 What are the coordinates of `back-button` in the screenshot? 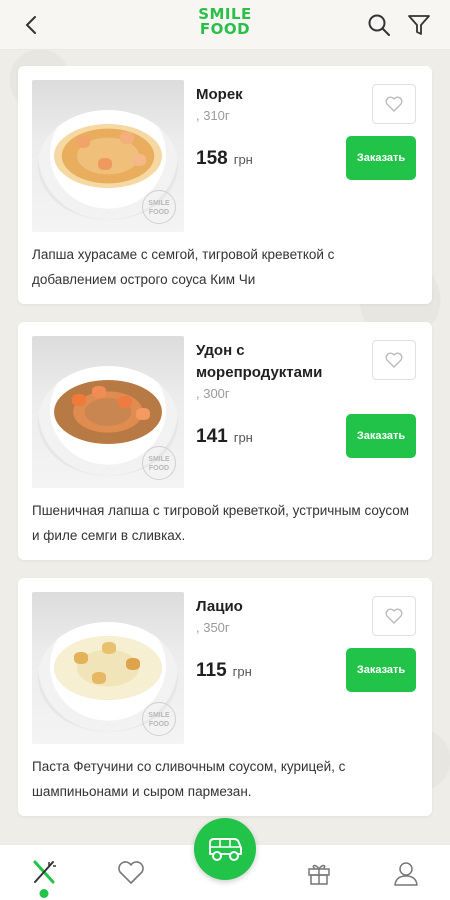 It's located at (31, 25).